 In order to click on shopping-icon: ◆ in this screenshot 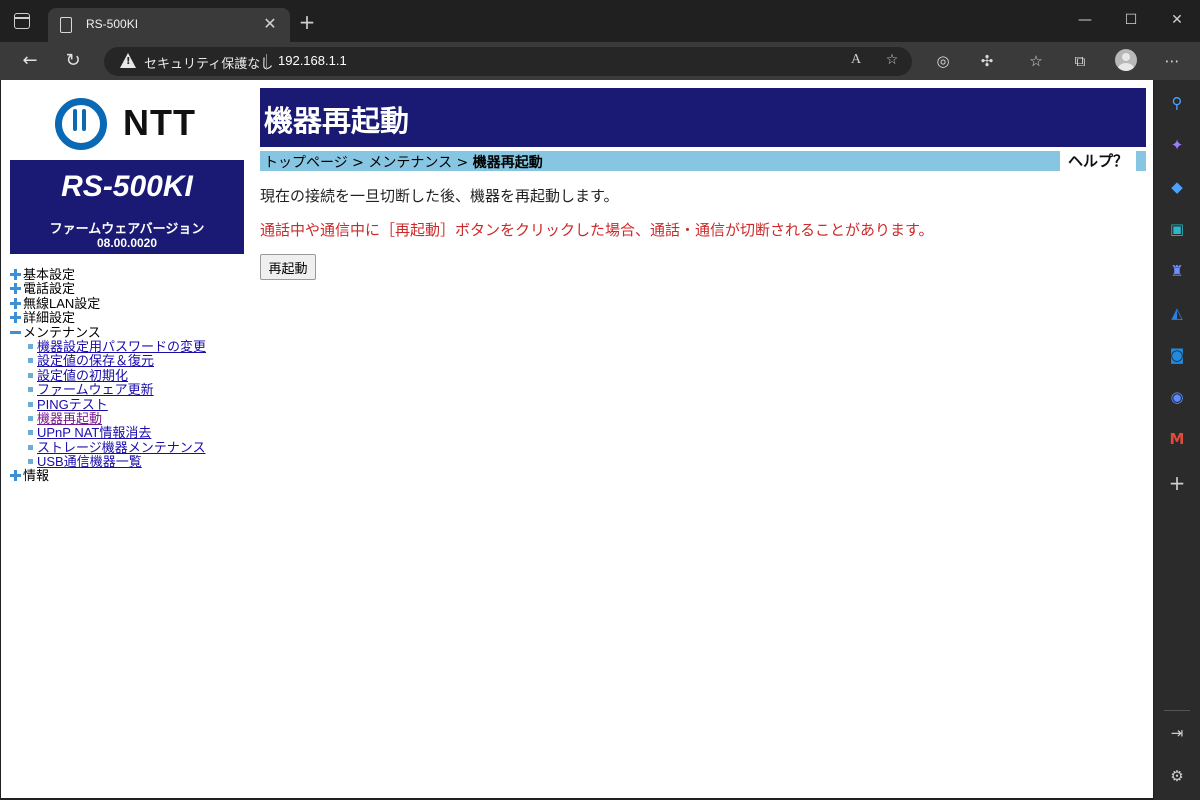, I will do `click(1177, 187)`.